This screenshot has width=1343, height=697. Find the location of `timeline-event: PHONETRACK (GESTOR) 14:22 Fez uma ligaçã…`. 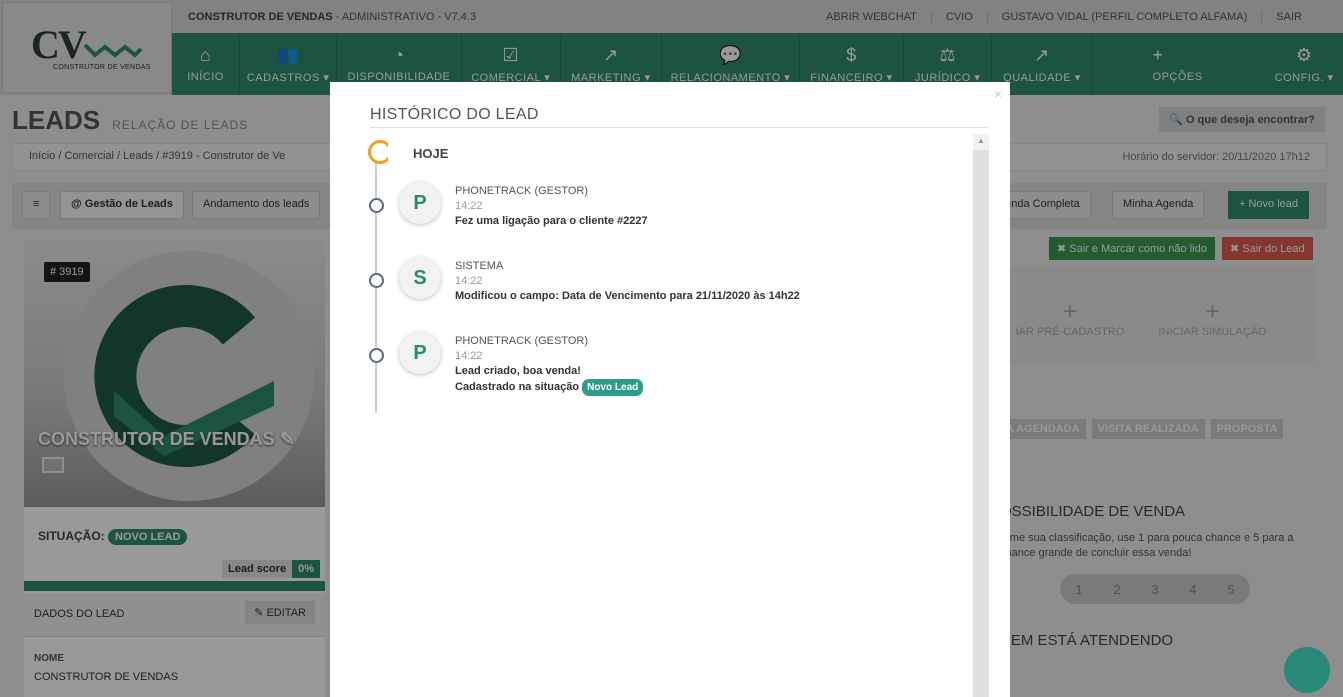

timeline-event: PHONETRACK (GESTOR) 14:22 Fez uma ligaçã… is located at coordinates (551, 206).